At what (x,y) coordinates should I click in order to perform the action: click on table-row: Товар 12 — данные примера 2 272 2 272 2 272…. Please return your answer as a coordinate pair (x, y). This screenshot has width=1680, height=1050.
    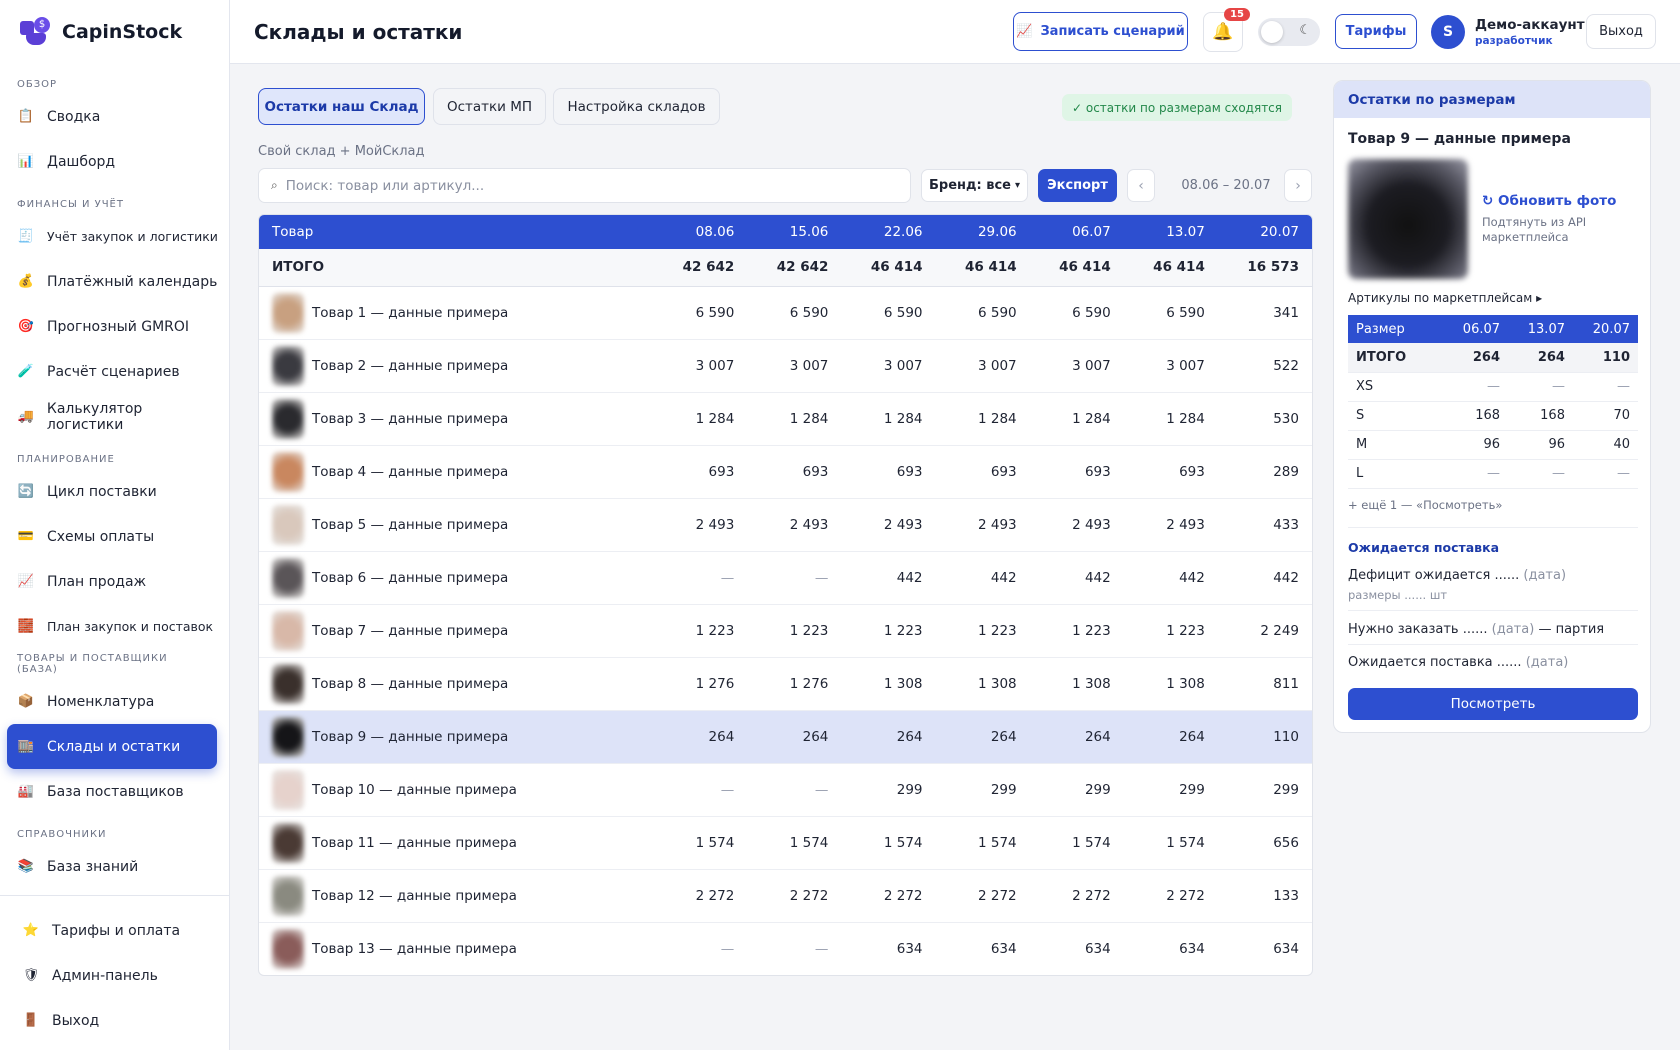
    Looking at the image, I should click on (785, 896).